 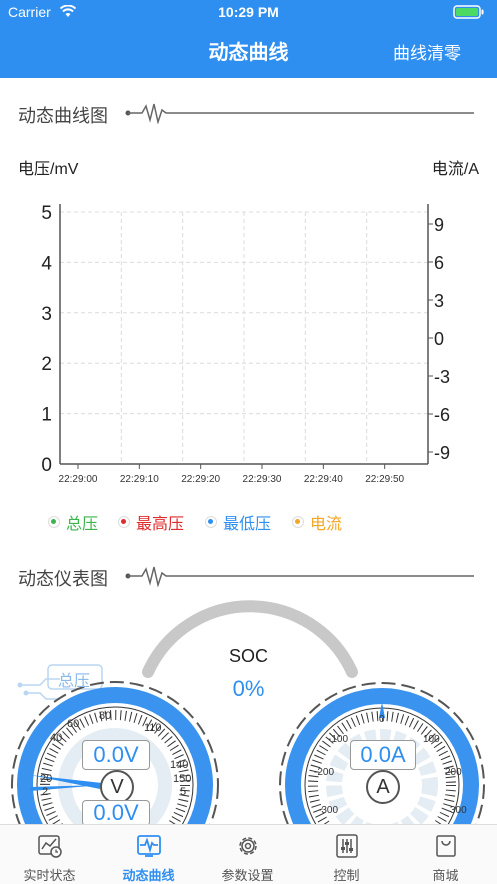 What do you see at coordinates (139, 479) in the screenshot?
I see `x-tick-label: 22:29:10` at bounding box center [139, 479].